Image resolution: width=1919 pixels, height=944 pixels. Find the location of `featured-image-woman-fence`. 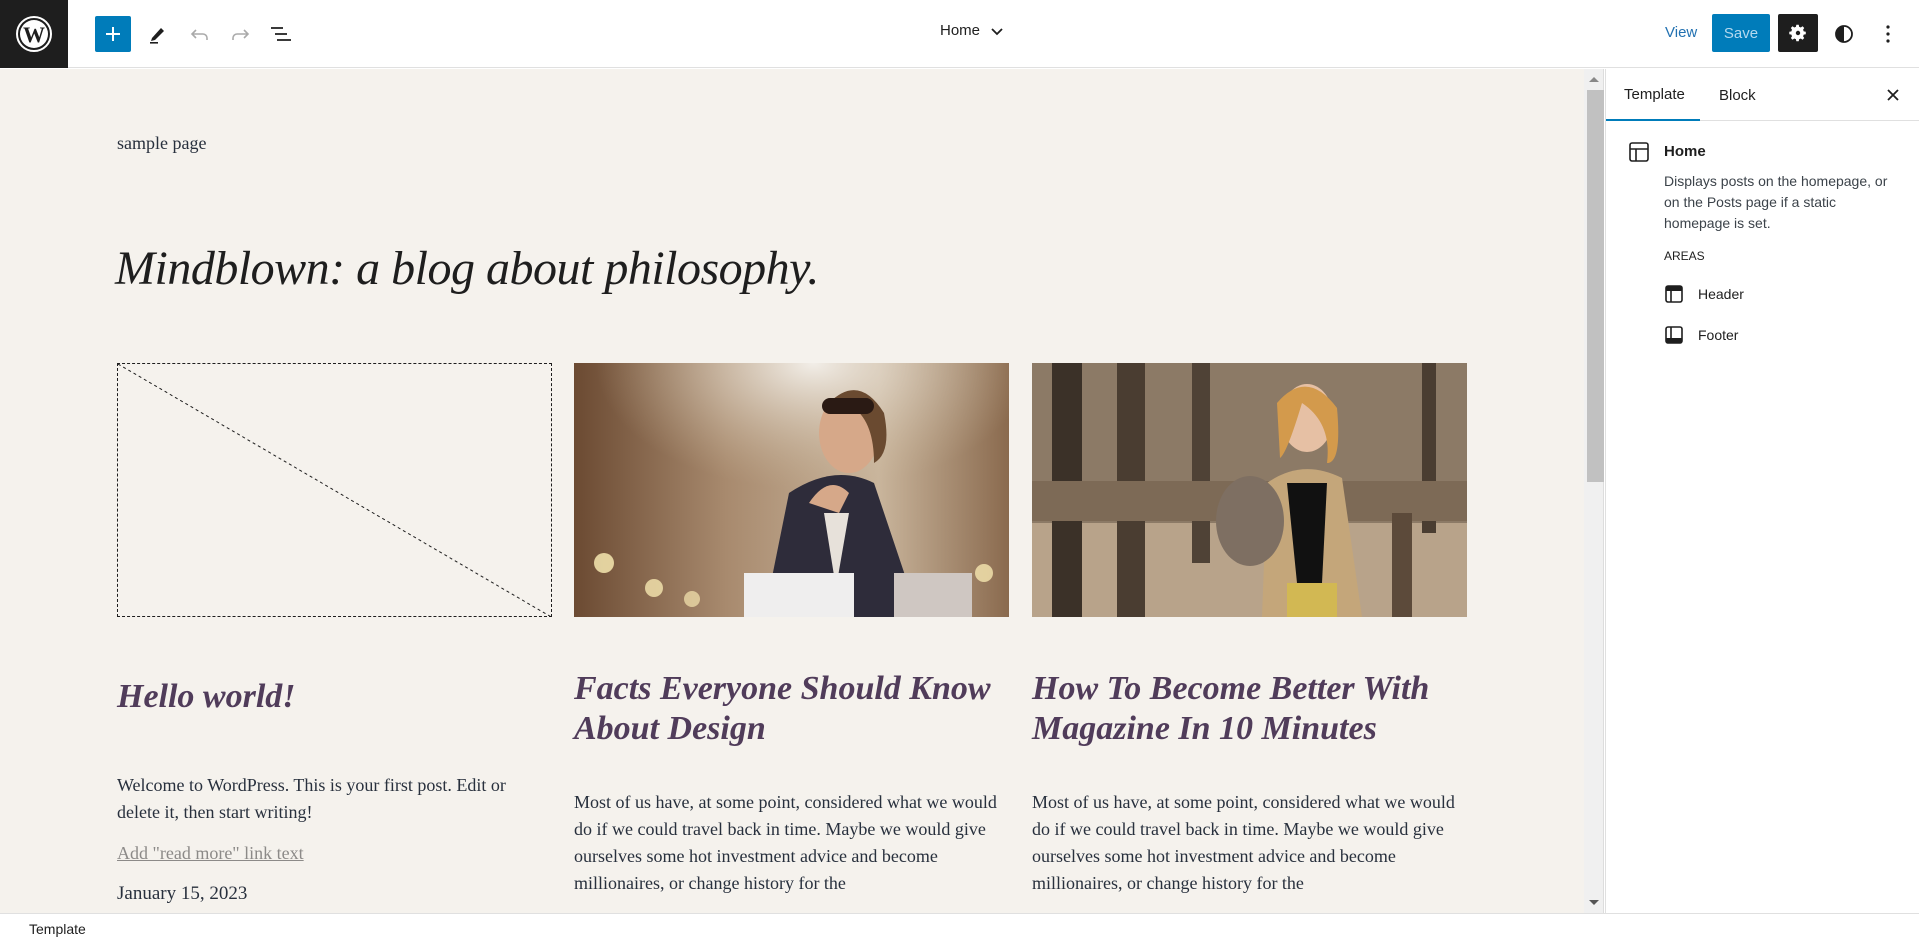

featured-image-woman-fence is located at coordinates (1249, 490).